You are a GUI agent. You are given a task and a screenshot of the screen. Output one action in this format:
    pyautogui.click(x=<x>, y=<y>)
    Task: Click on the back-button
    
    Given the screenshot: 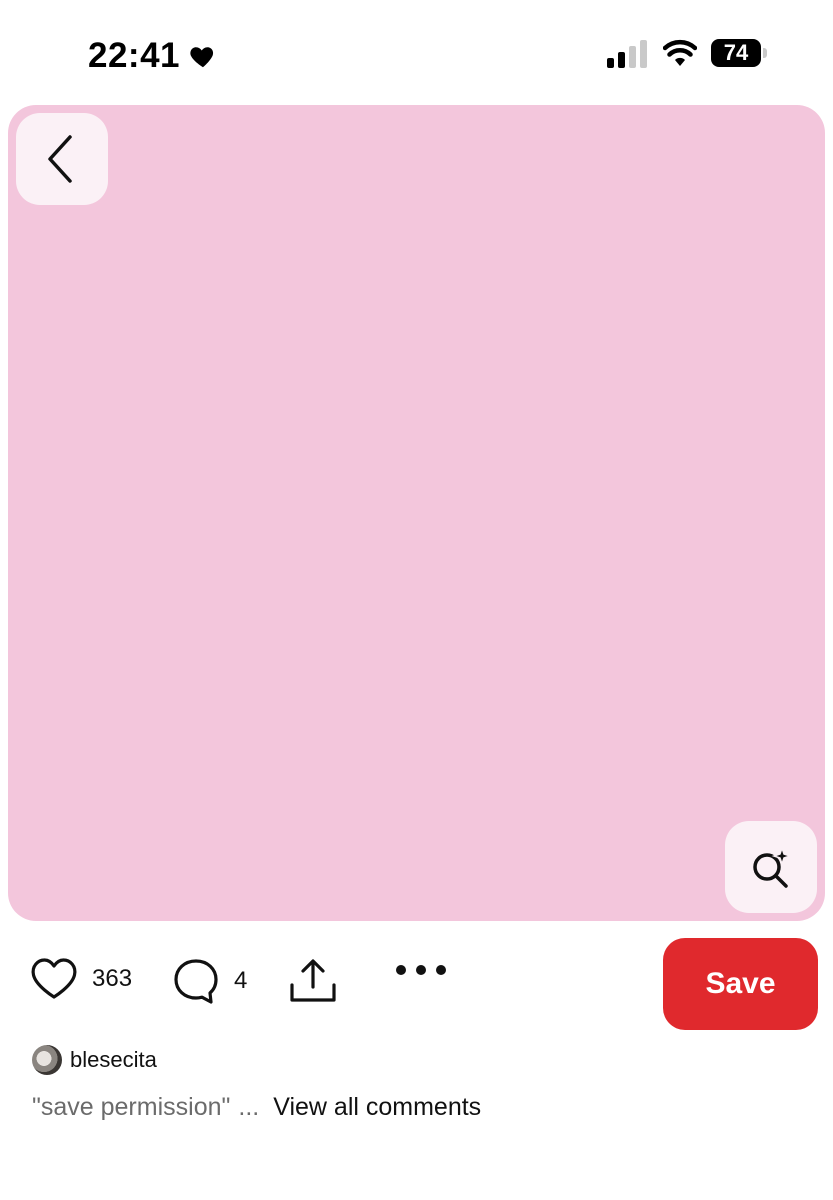 What is the action you would take?
    pyautogui.click(x=62, y=159)
    